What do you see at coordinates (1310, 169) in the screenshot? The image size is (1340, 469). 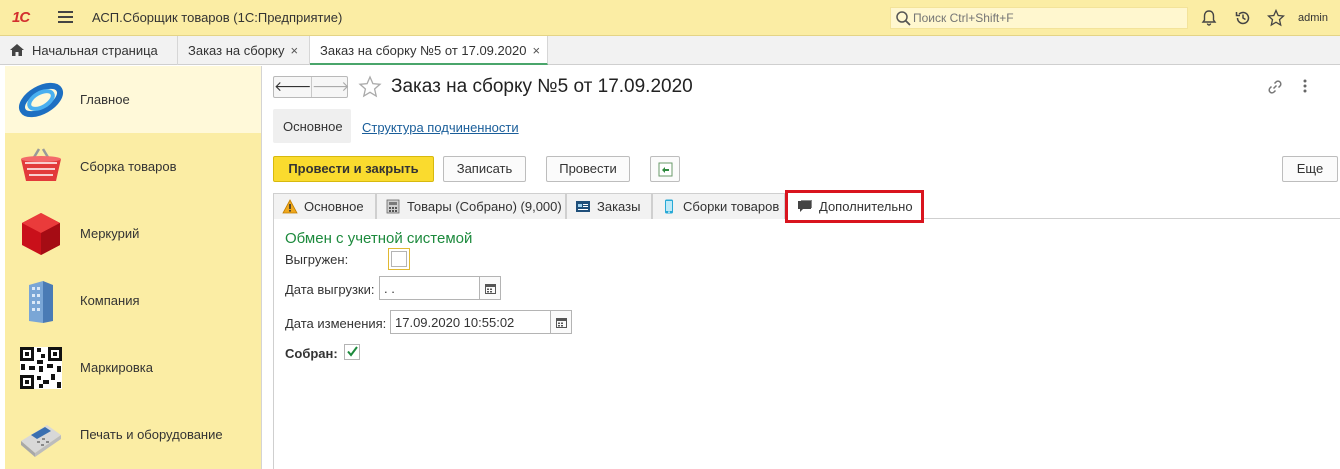 I see `more-button: Еще` at bounding box center [1310, 169].